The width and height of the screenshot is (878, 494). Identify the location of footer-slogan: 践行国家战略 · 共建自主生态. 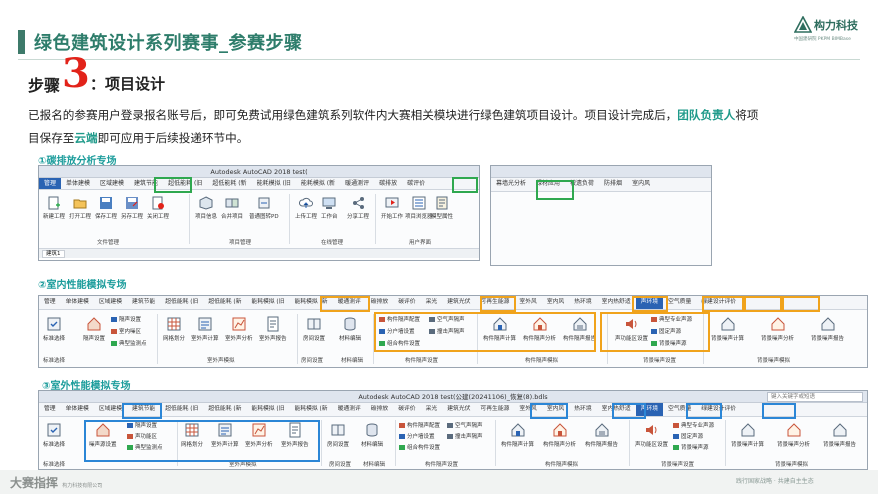
(775, 481).